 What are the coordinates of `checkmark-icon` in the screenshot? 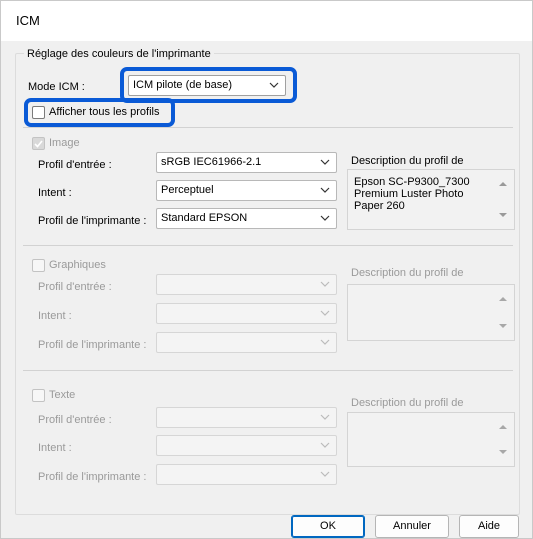 It's located at (38, 144).